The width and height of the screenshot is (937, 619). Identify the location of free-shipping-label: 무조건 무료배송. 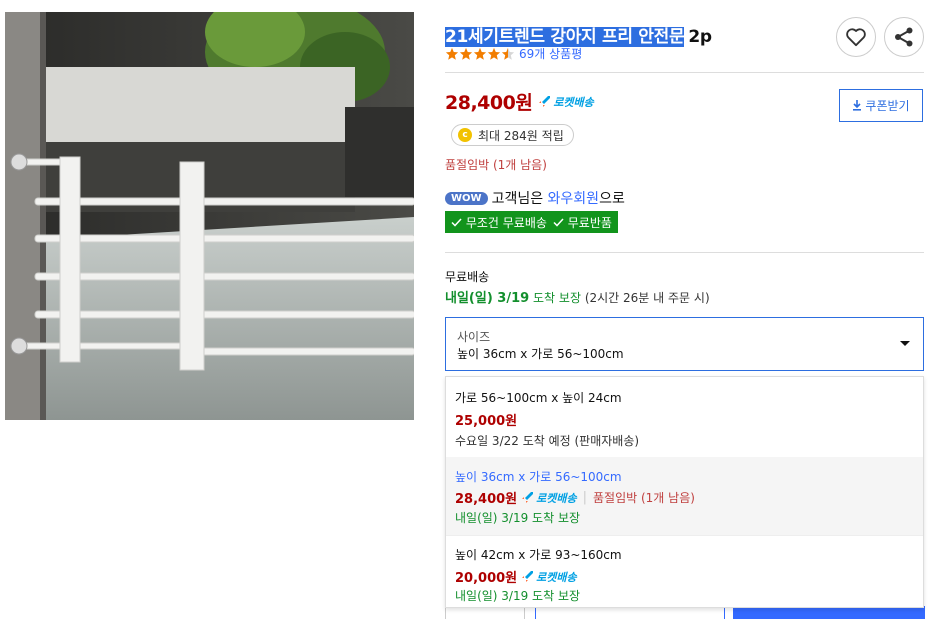
(506, 222).